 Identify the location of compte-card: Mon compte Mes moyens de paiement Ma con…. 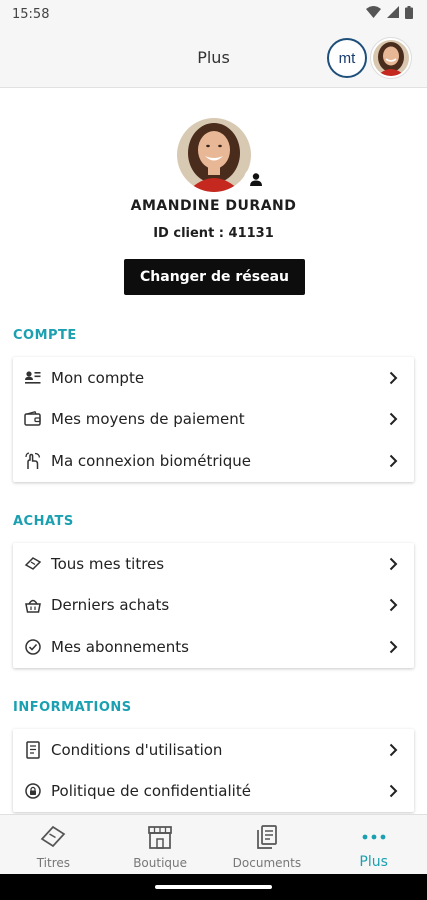
(213, 419).